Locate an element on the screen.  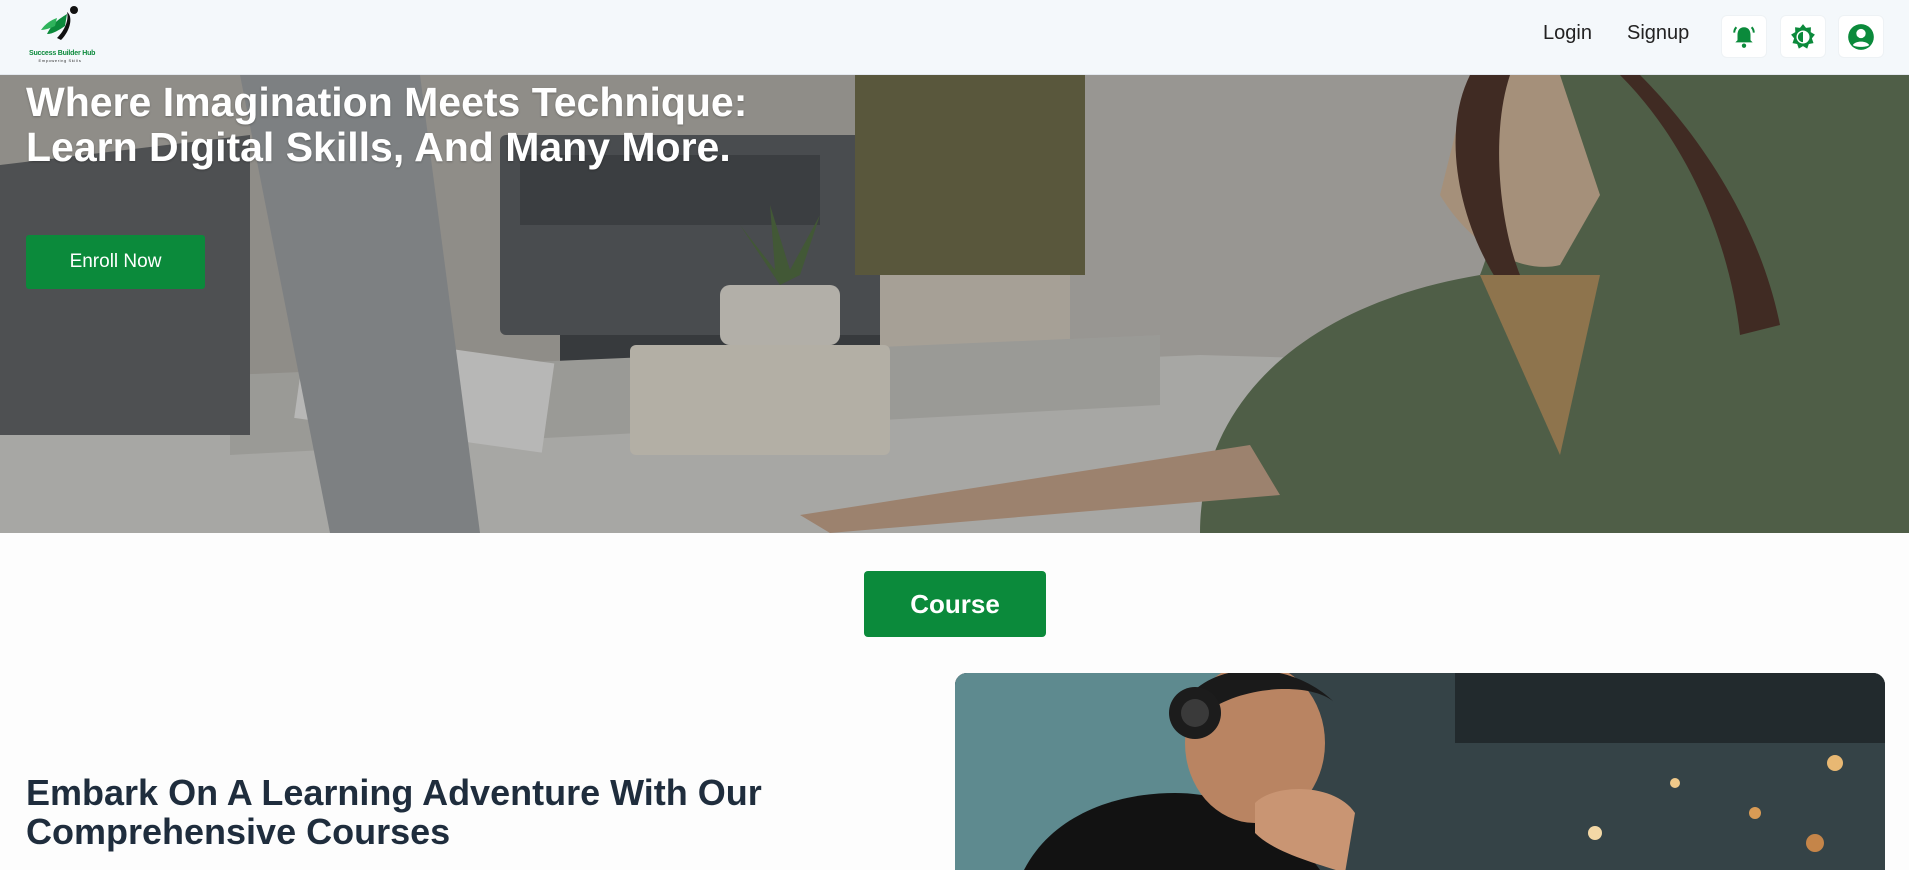
user-account-button is located at coordinates (1861, 36).